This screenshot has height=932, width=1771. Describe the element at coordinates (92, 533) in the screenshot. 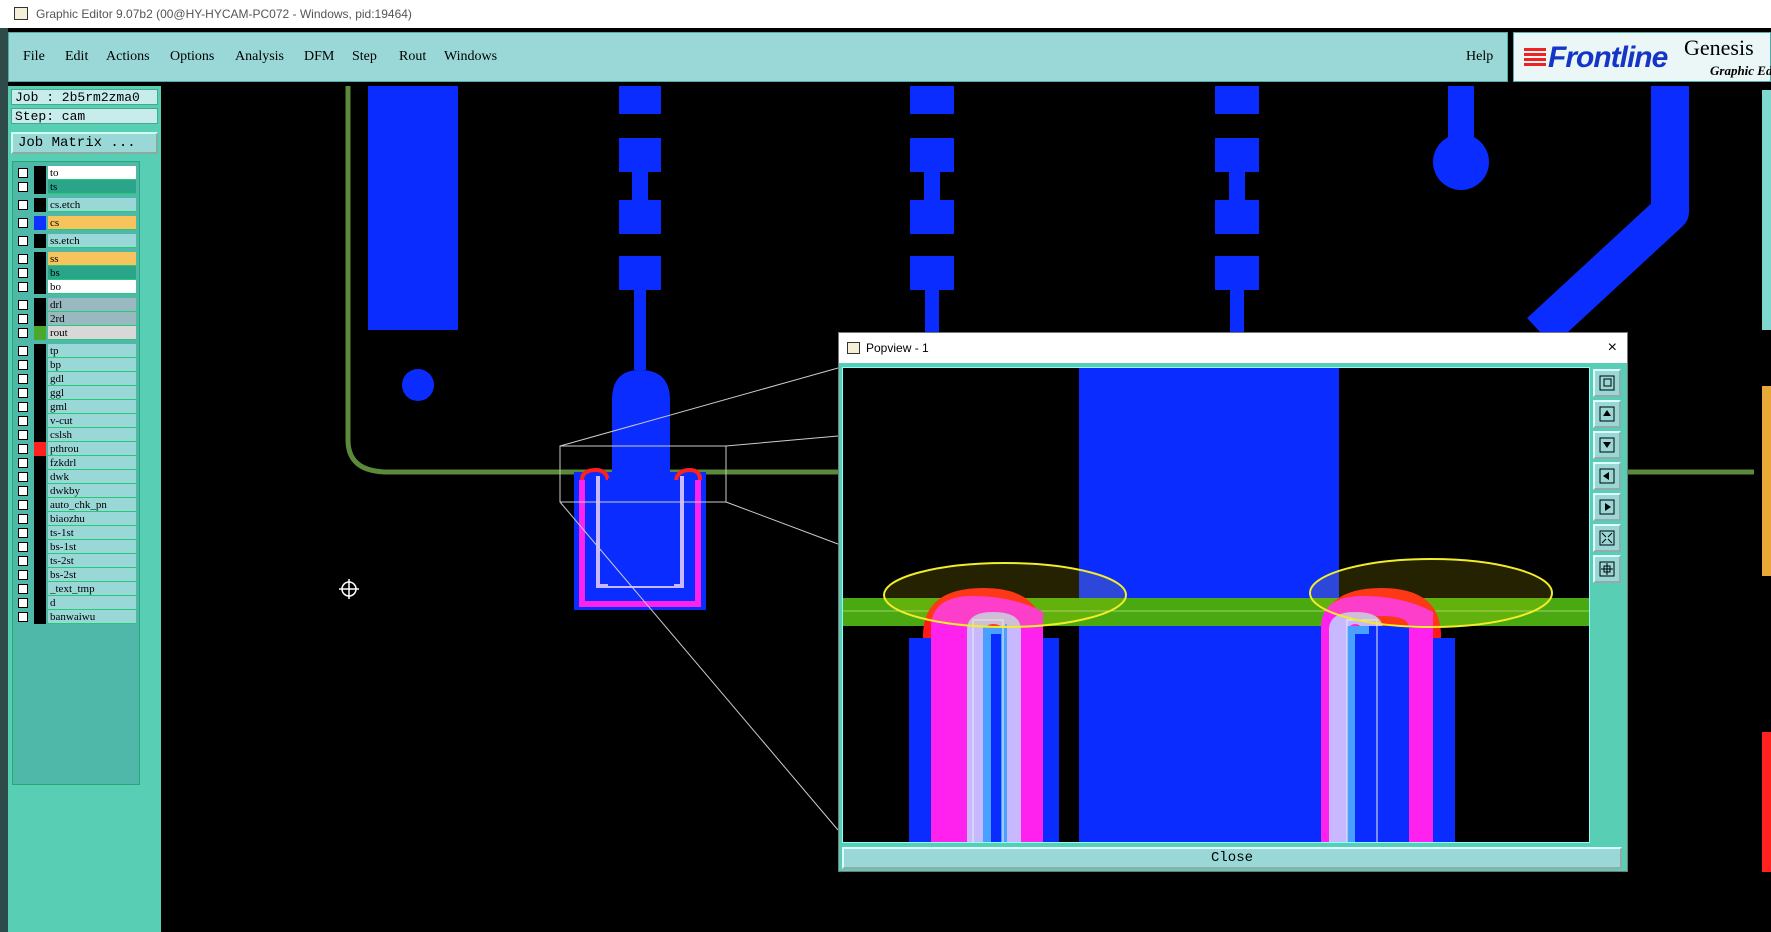

I see `layer-name: ts-1st` at that location.